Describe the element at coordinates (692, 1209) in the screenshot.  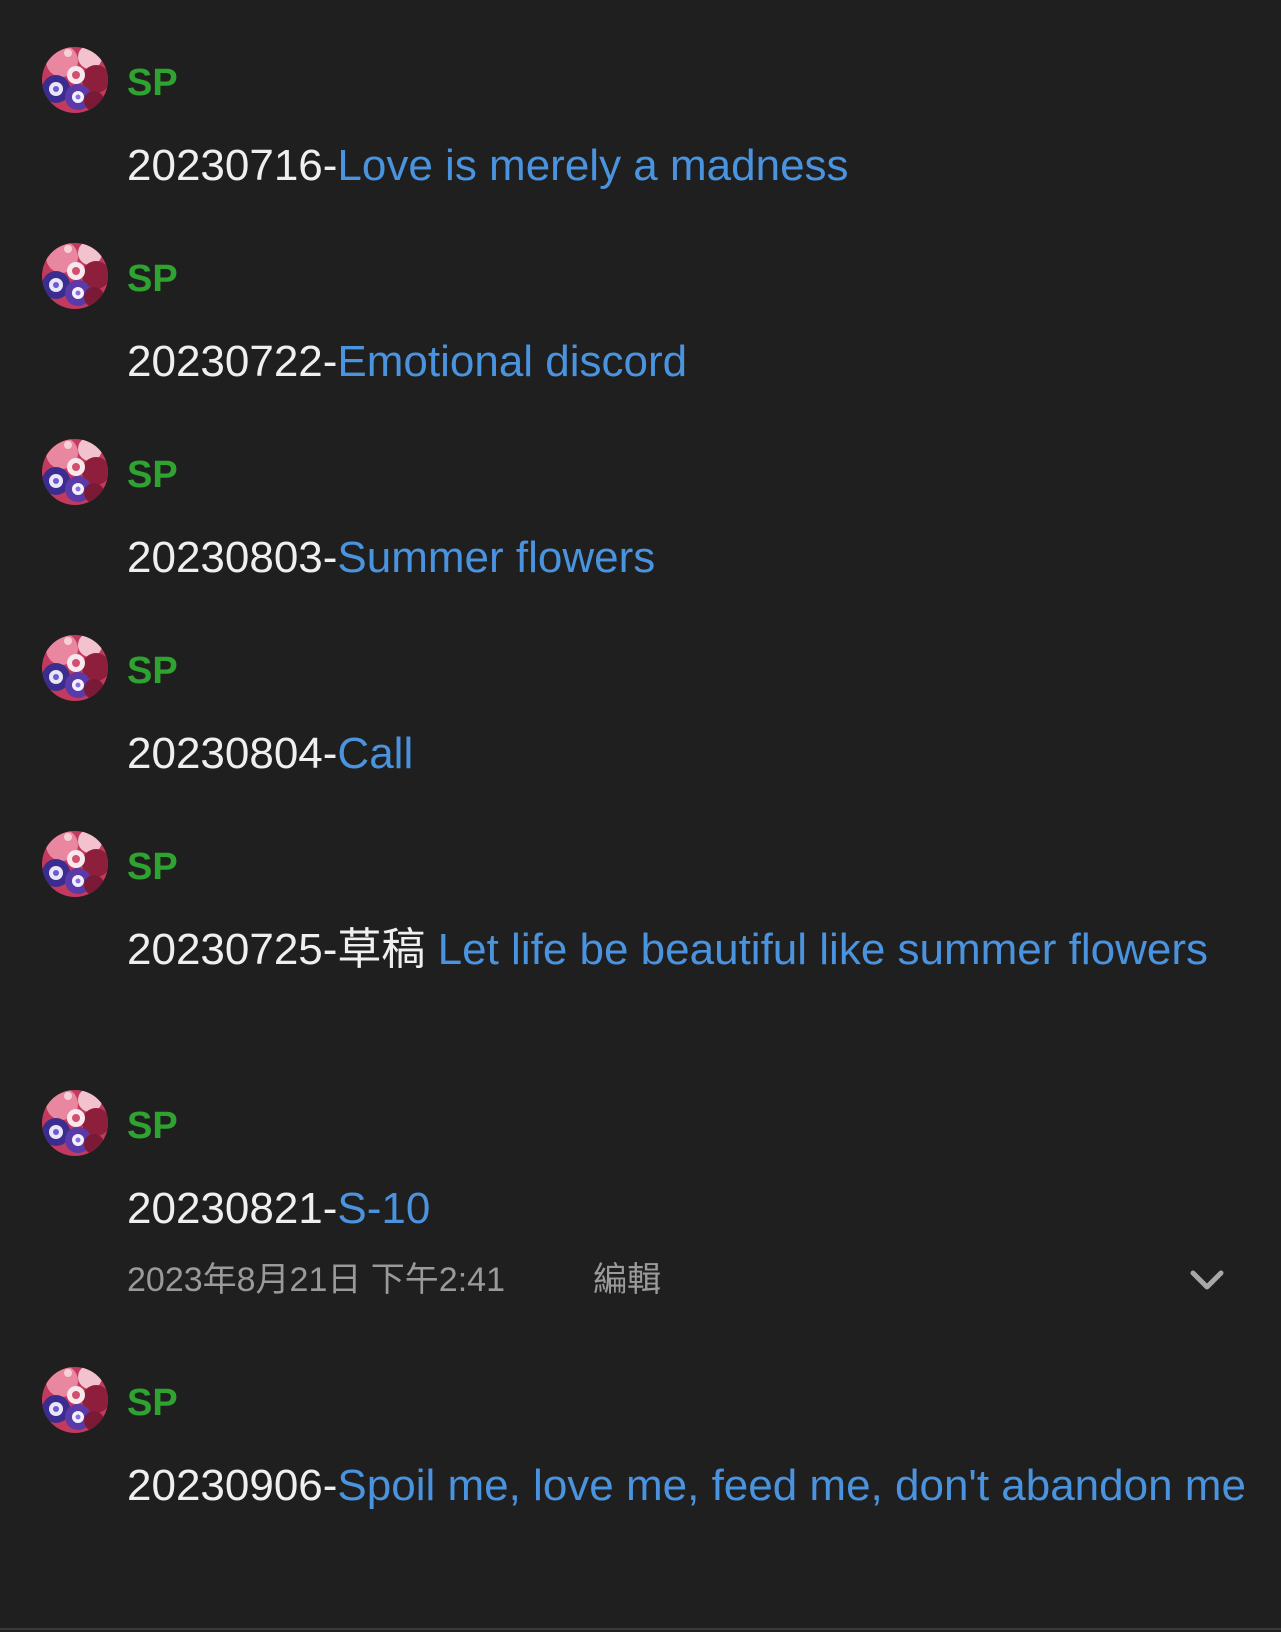
I see `post-content: 20230821-S-10` at that location.